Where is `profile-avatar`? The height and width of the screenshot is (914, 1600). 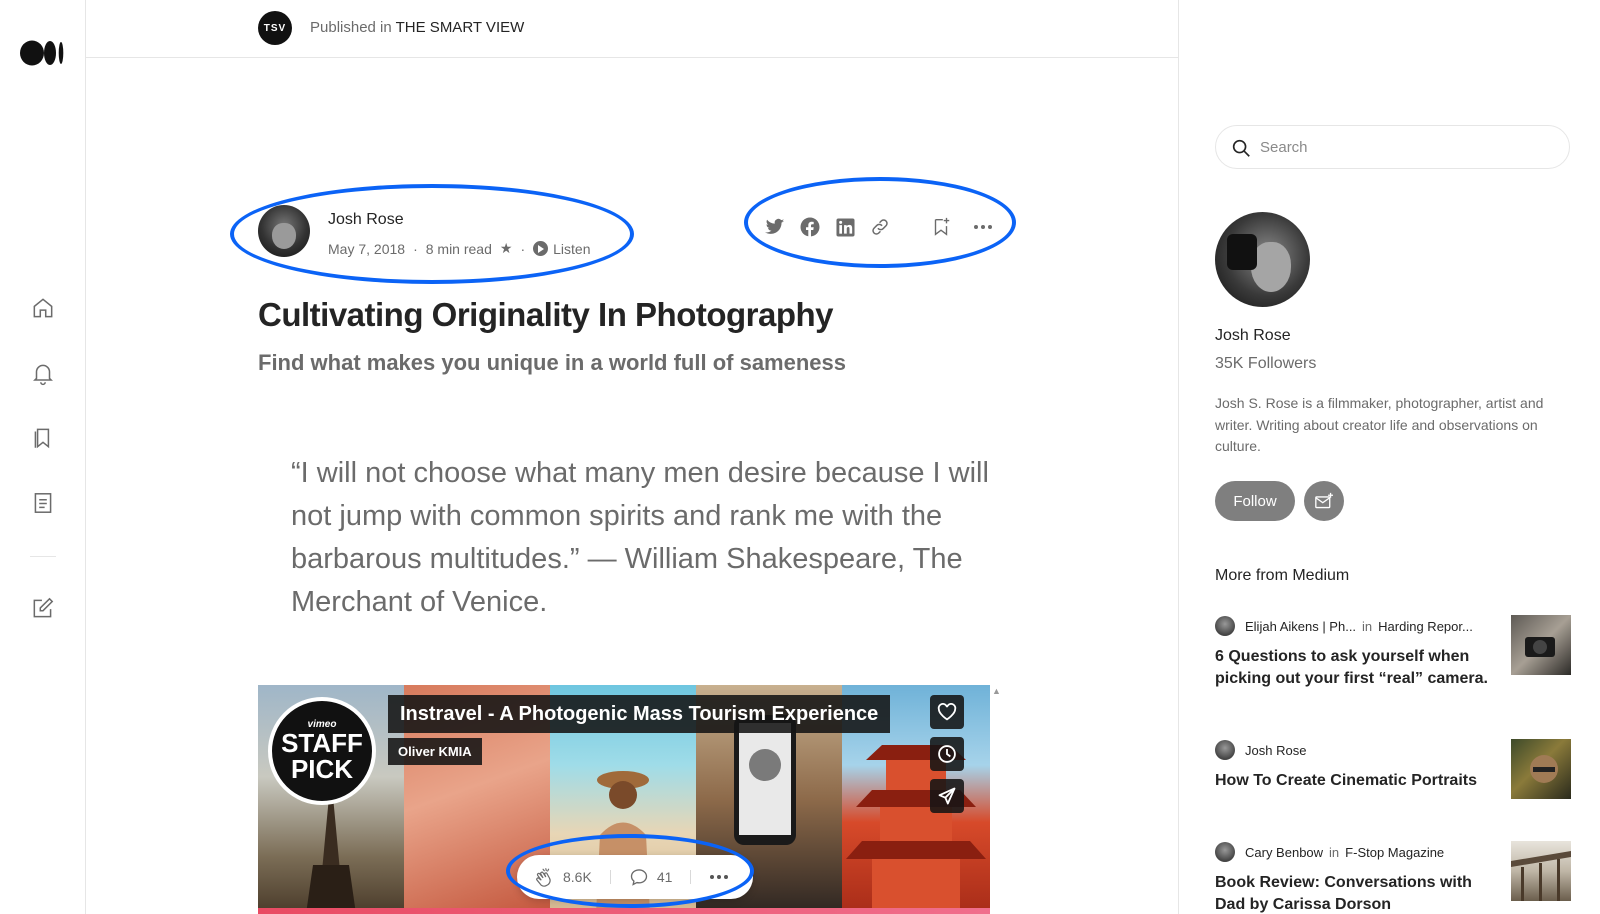 profile-avatar is located at coordinates (1262, 259).